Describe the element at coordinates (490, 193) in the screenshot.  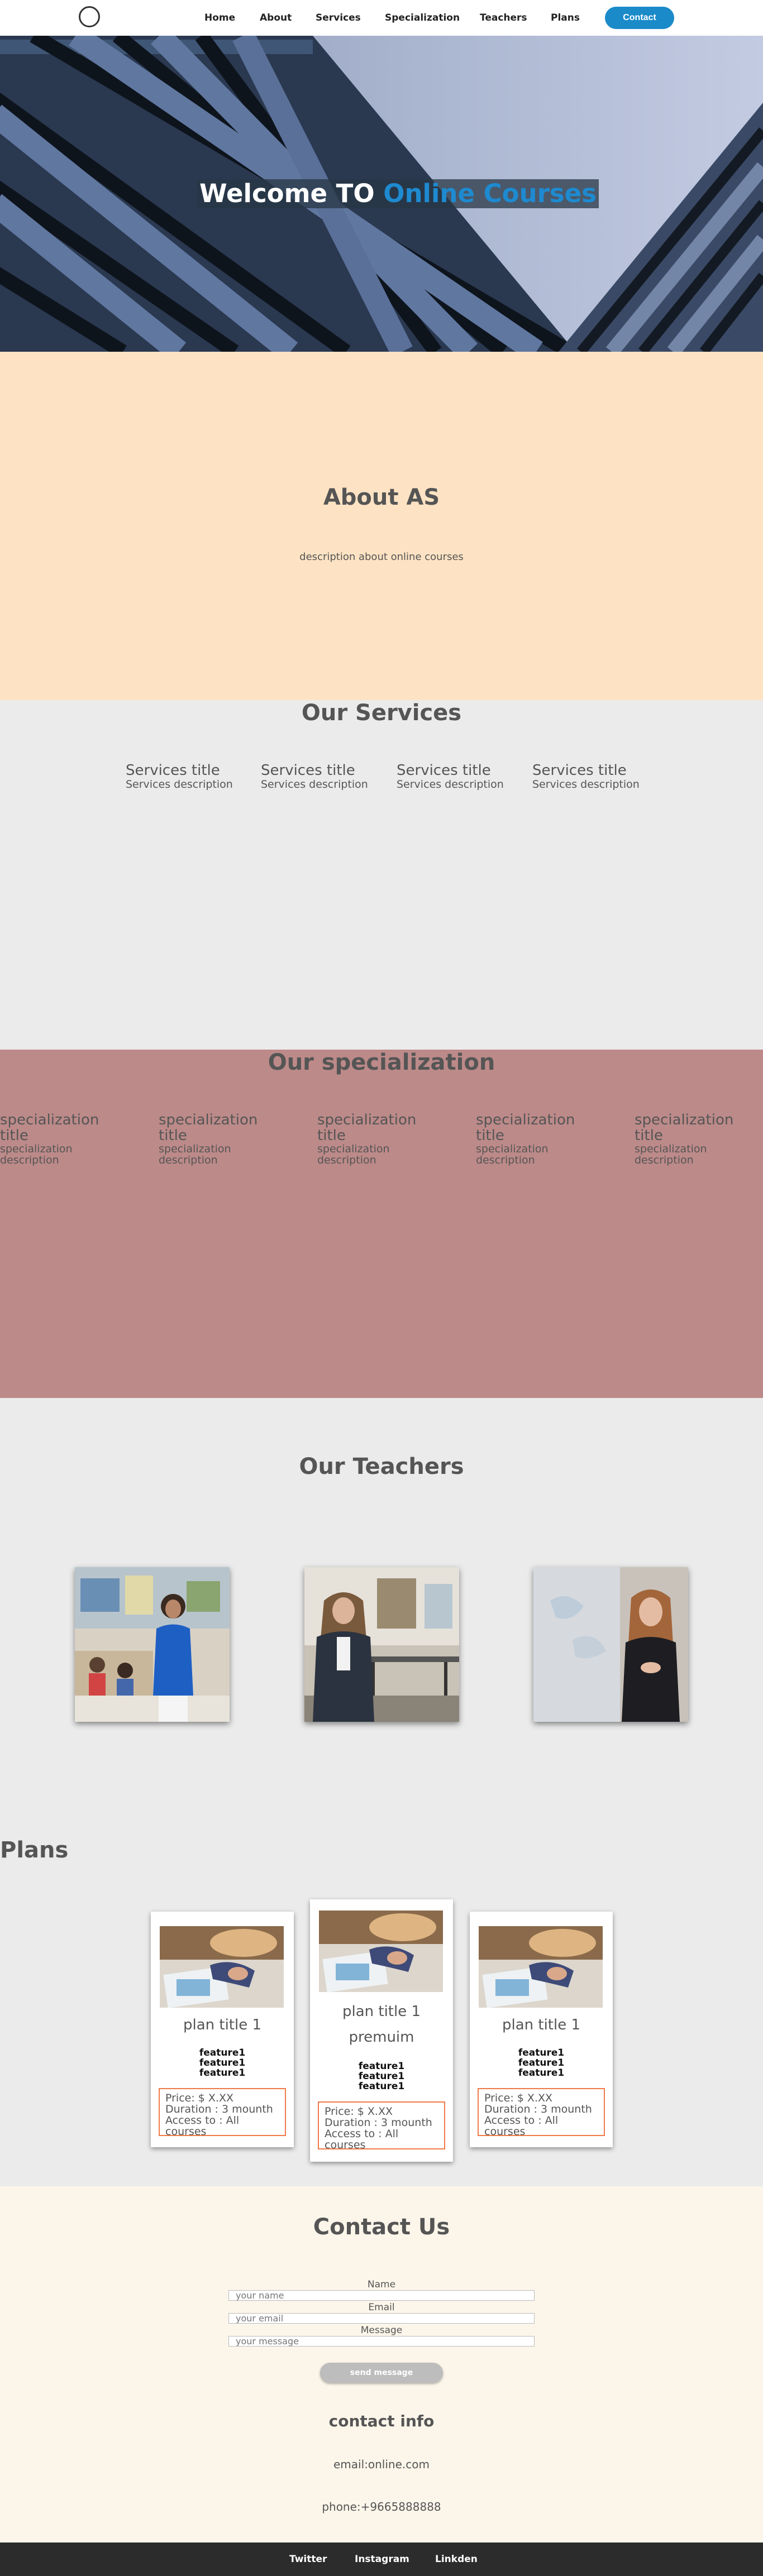
I see `hero-title-highlight: Online Courses` at that location.